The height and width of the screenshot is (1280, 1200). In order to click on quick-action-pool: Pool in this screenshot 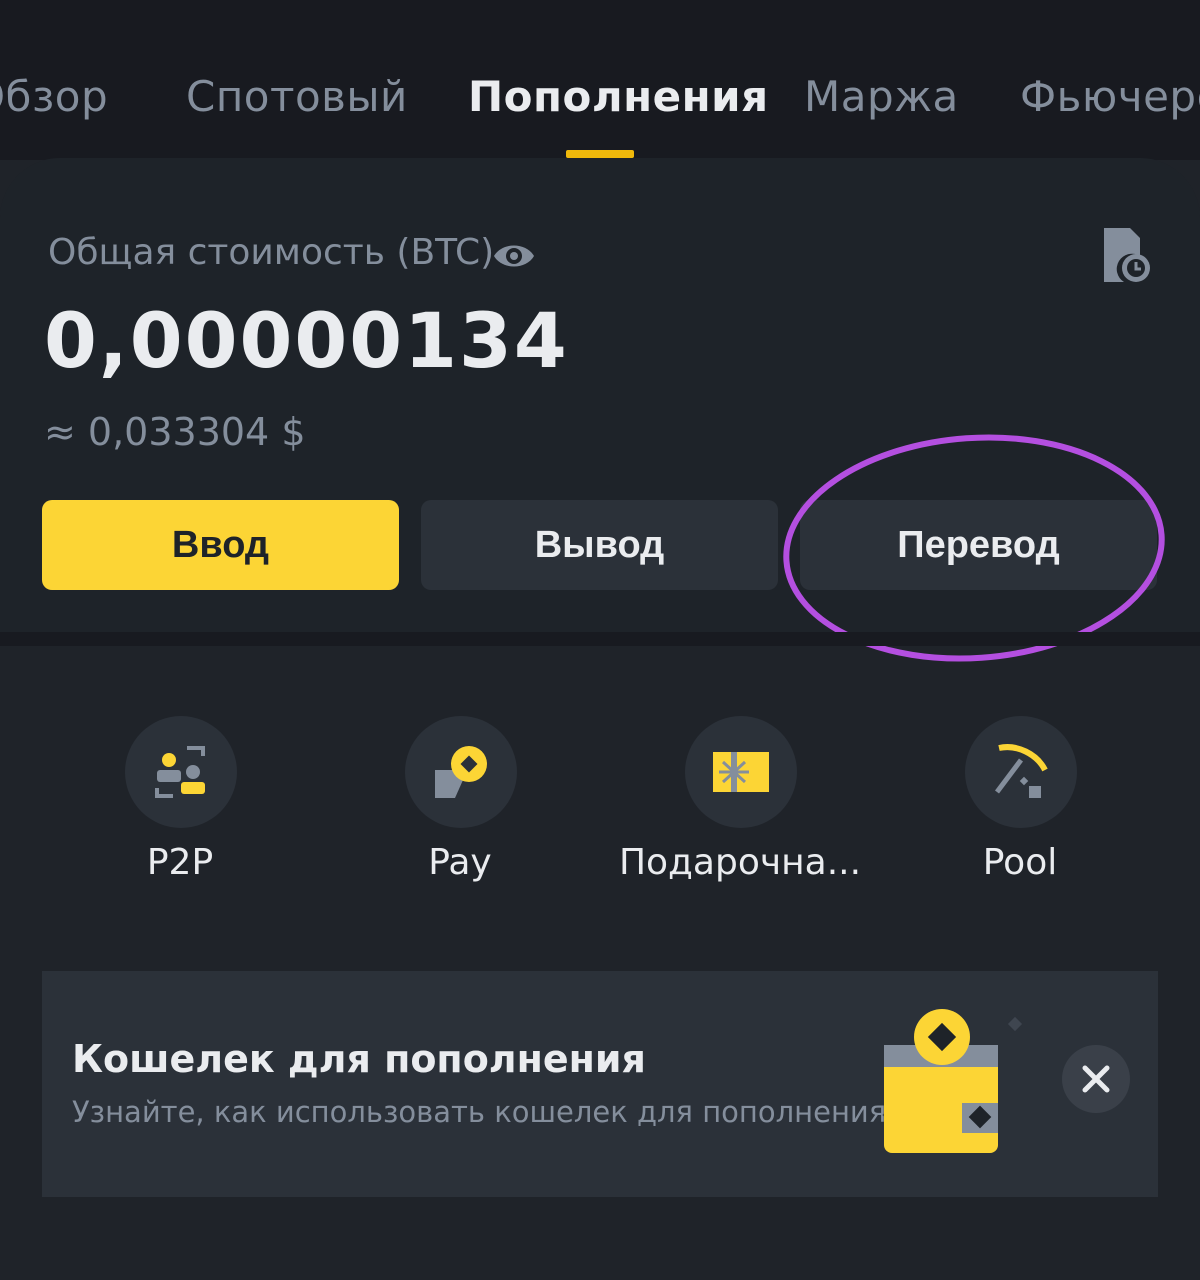, I will do `click(1020, 806)`.